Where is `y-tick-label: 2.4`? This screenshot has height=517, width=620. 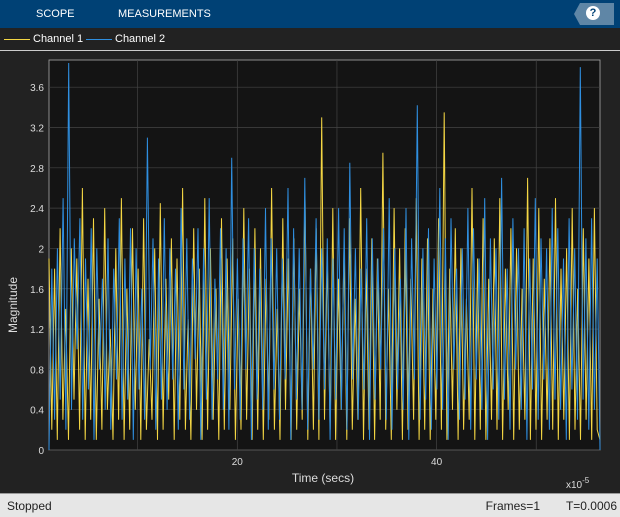 y-tick-label: 2.4 is located at coordinates (37, 209).